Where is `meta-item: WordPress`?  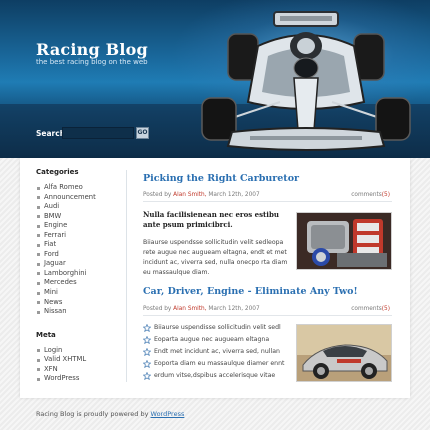 meta-item: WordPress is located at coordinates (76, 379).